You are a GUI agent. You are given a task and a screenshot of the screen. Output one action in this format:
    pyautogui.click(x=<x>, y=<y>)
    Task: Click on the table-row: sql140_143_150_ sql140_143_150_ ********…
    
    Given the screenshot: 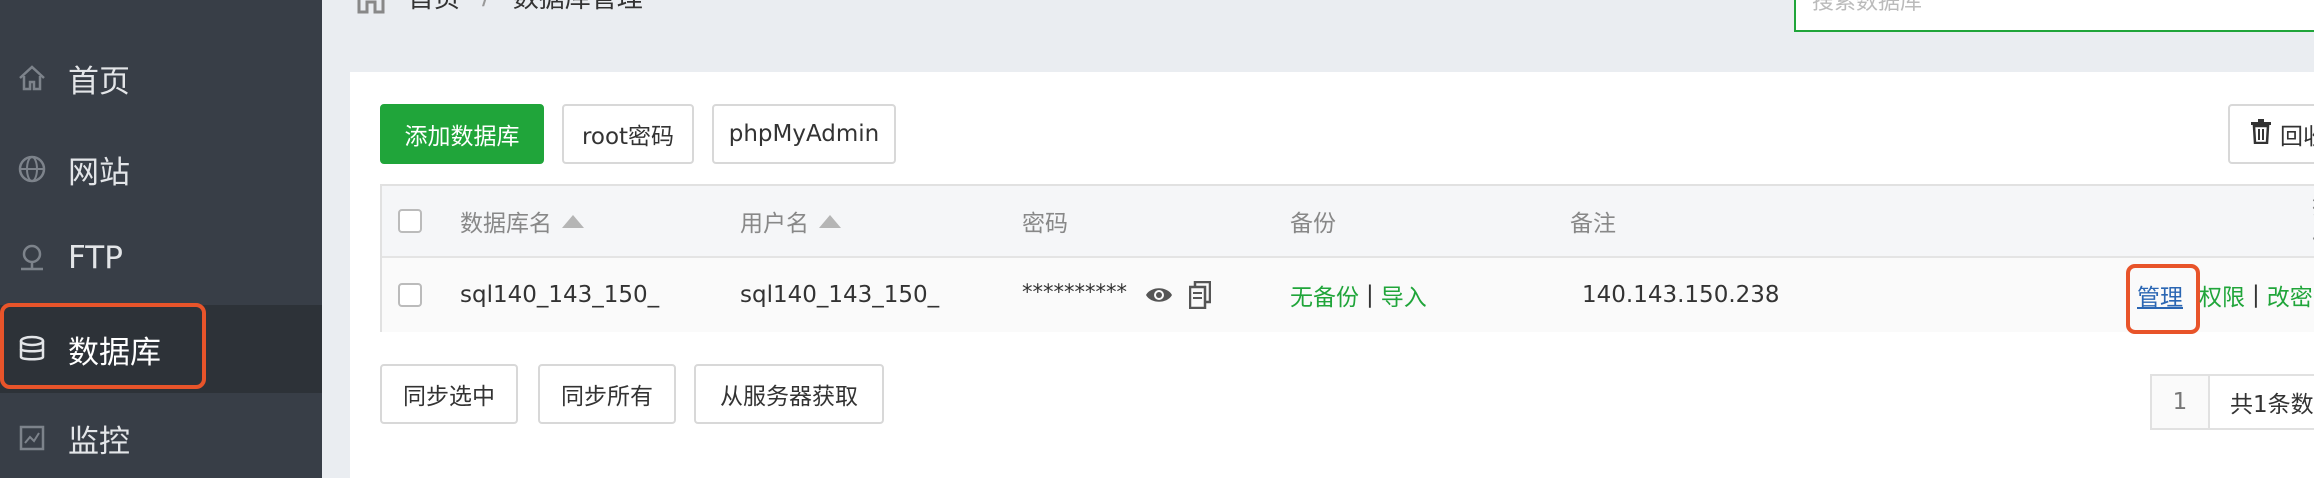 What is the action you would take?
    pyautogui.click(x=1348, y=296)
    